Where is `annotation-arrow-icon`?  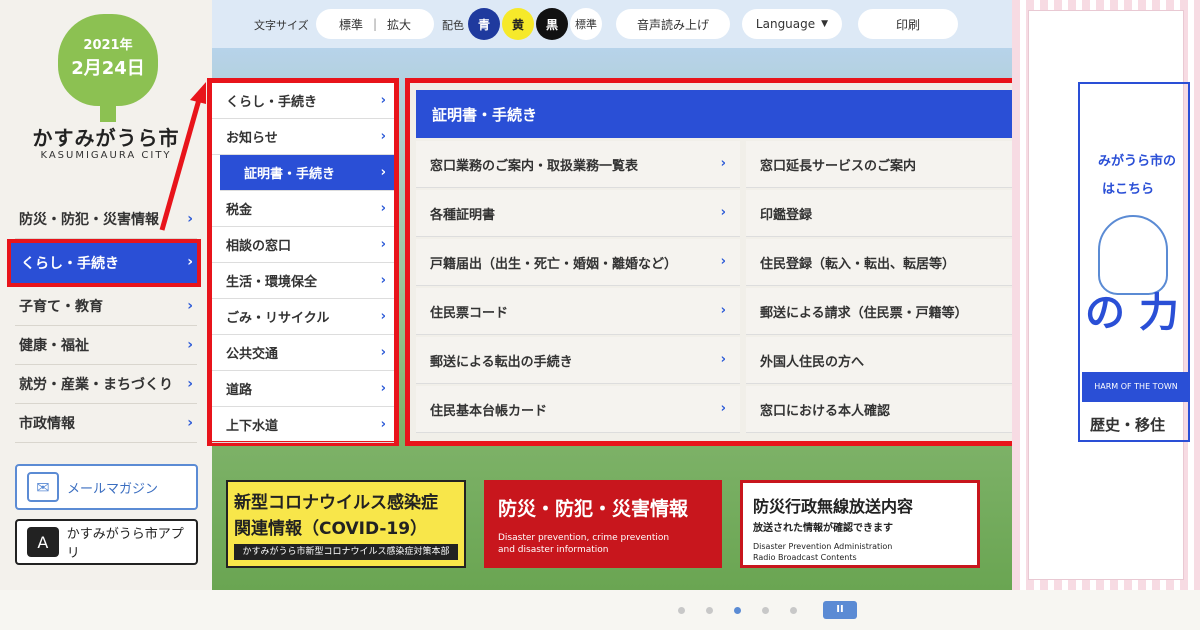
annotation-arrow-icon is located at coordinates (182, 156).